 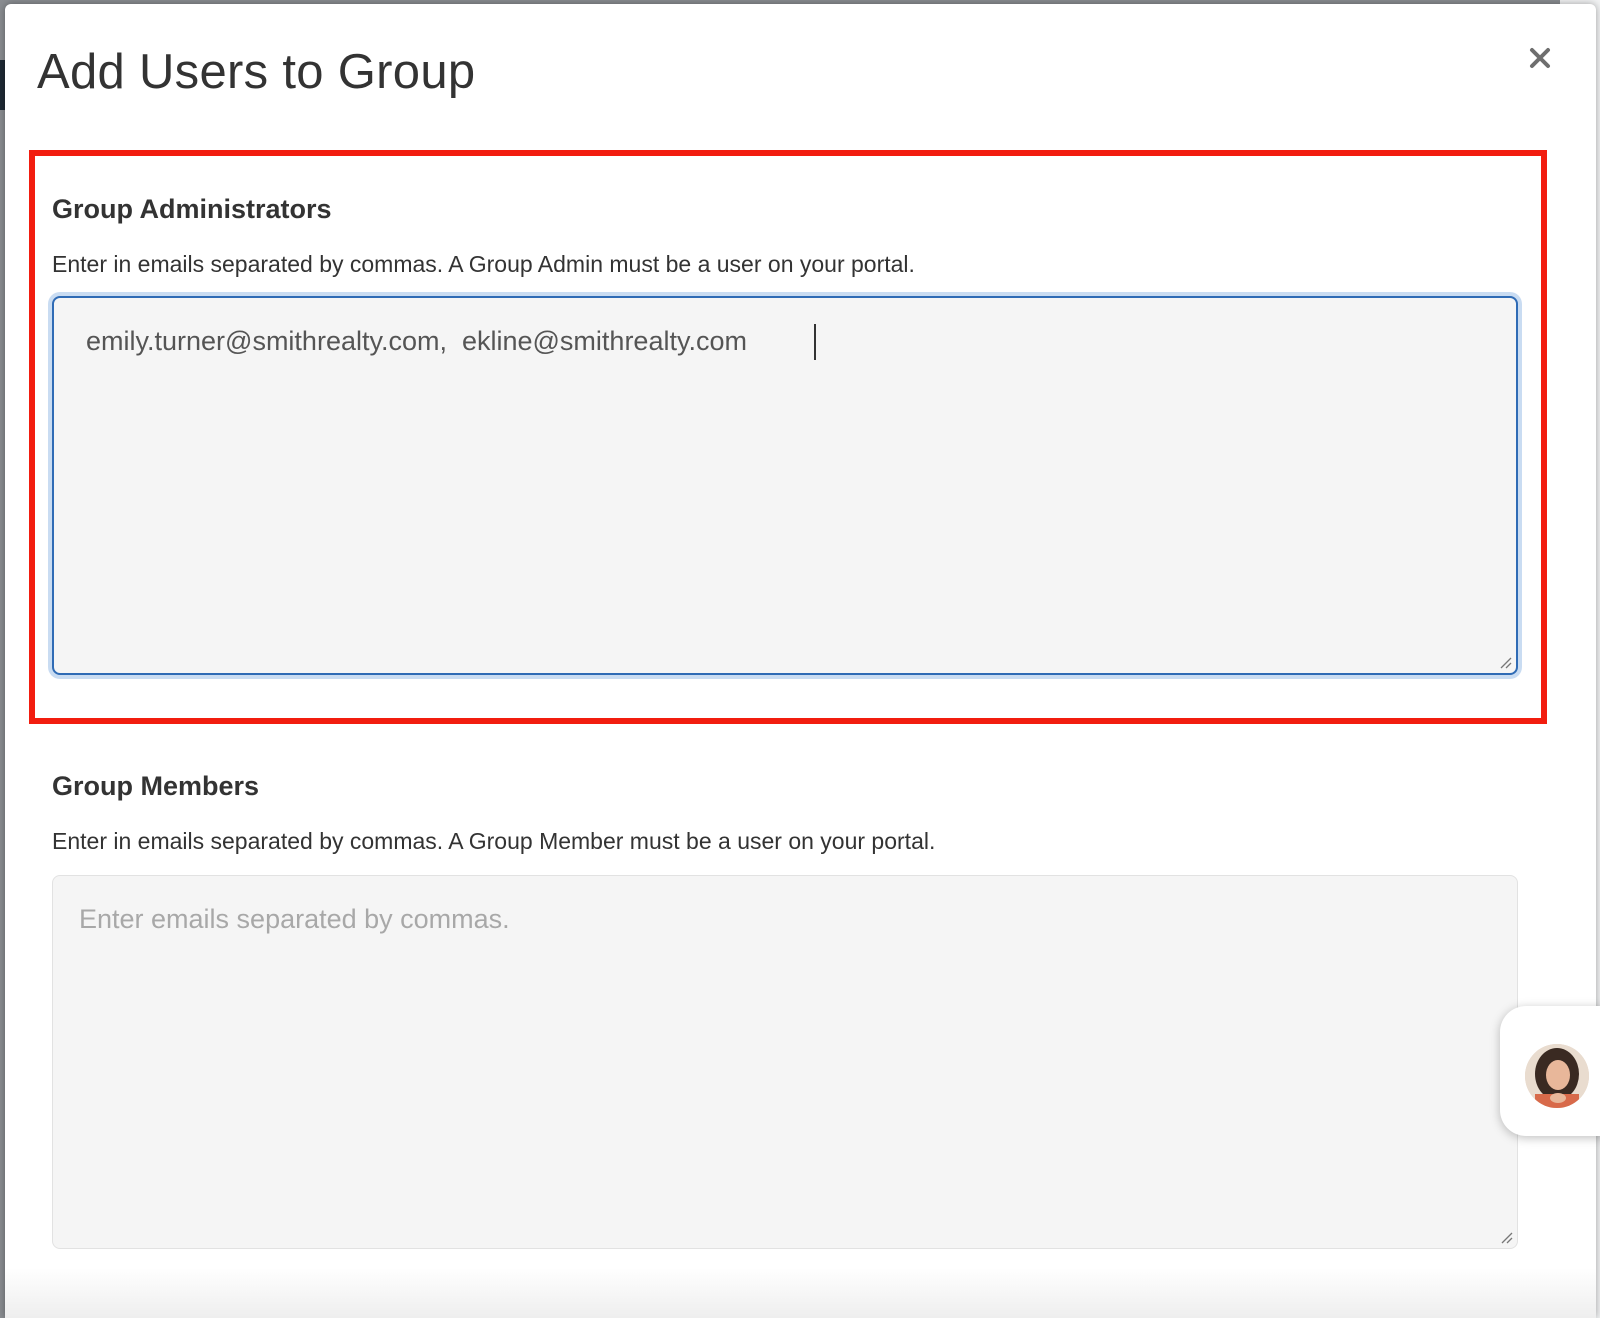 I want to click on group-administrators-label: Group Administrators, so click(x=192, y=209).